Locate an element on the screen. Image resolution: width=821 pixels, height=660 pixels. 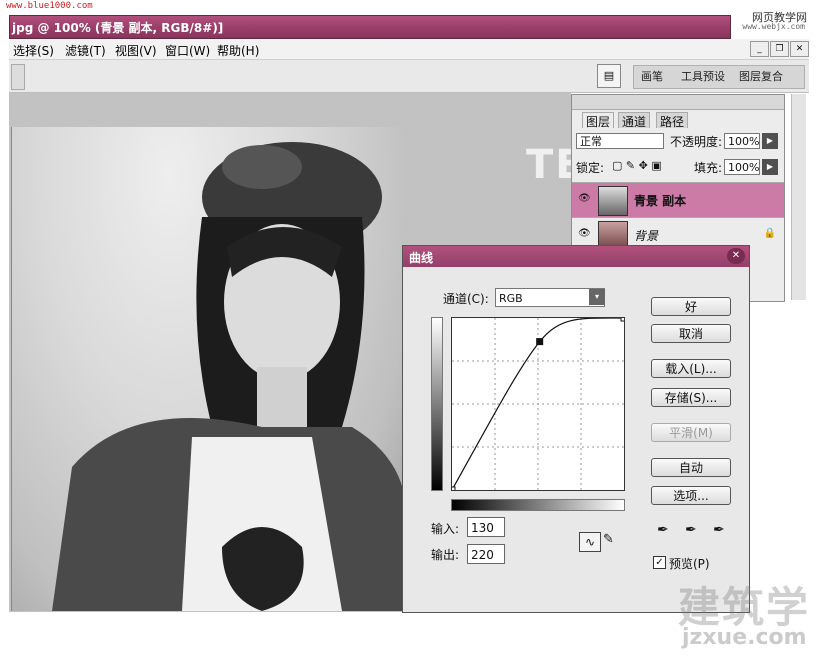
smooth-button: 平滑(M) is located at coordinates (691, 432).